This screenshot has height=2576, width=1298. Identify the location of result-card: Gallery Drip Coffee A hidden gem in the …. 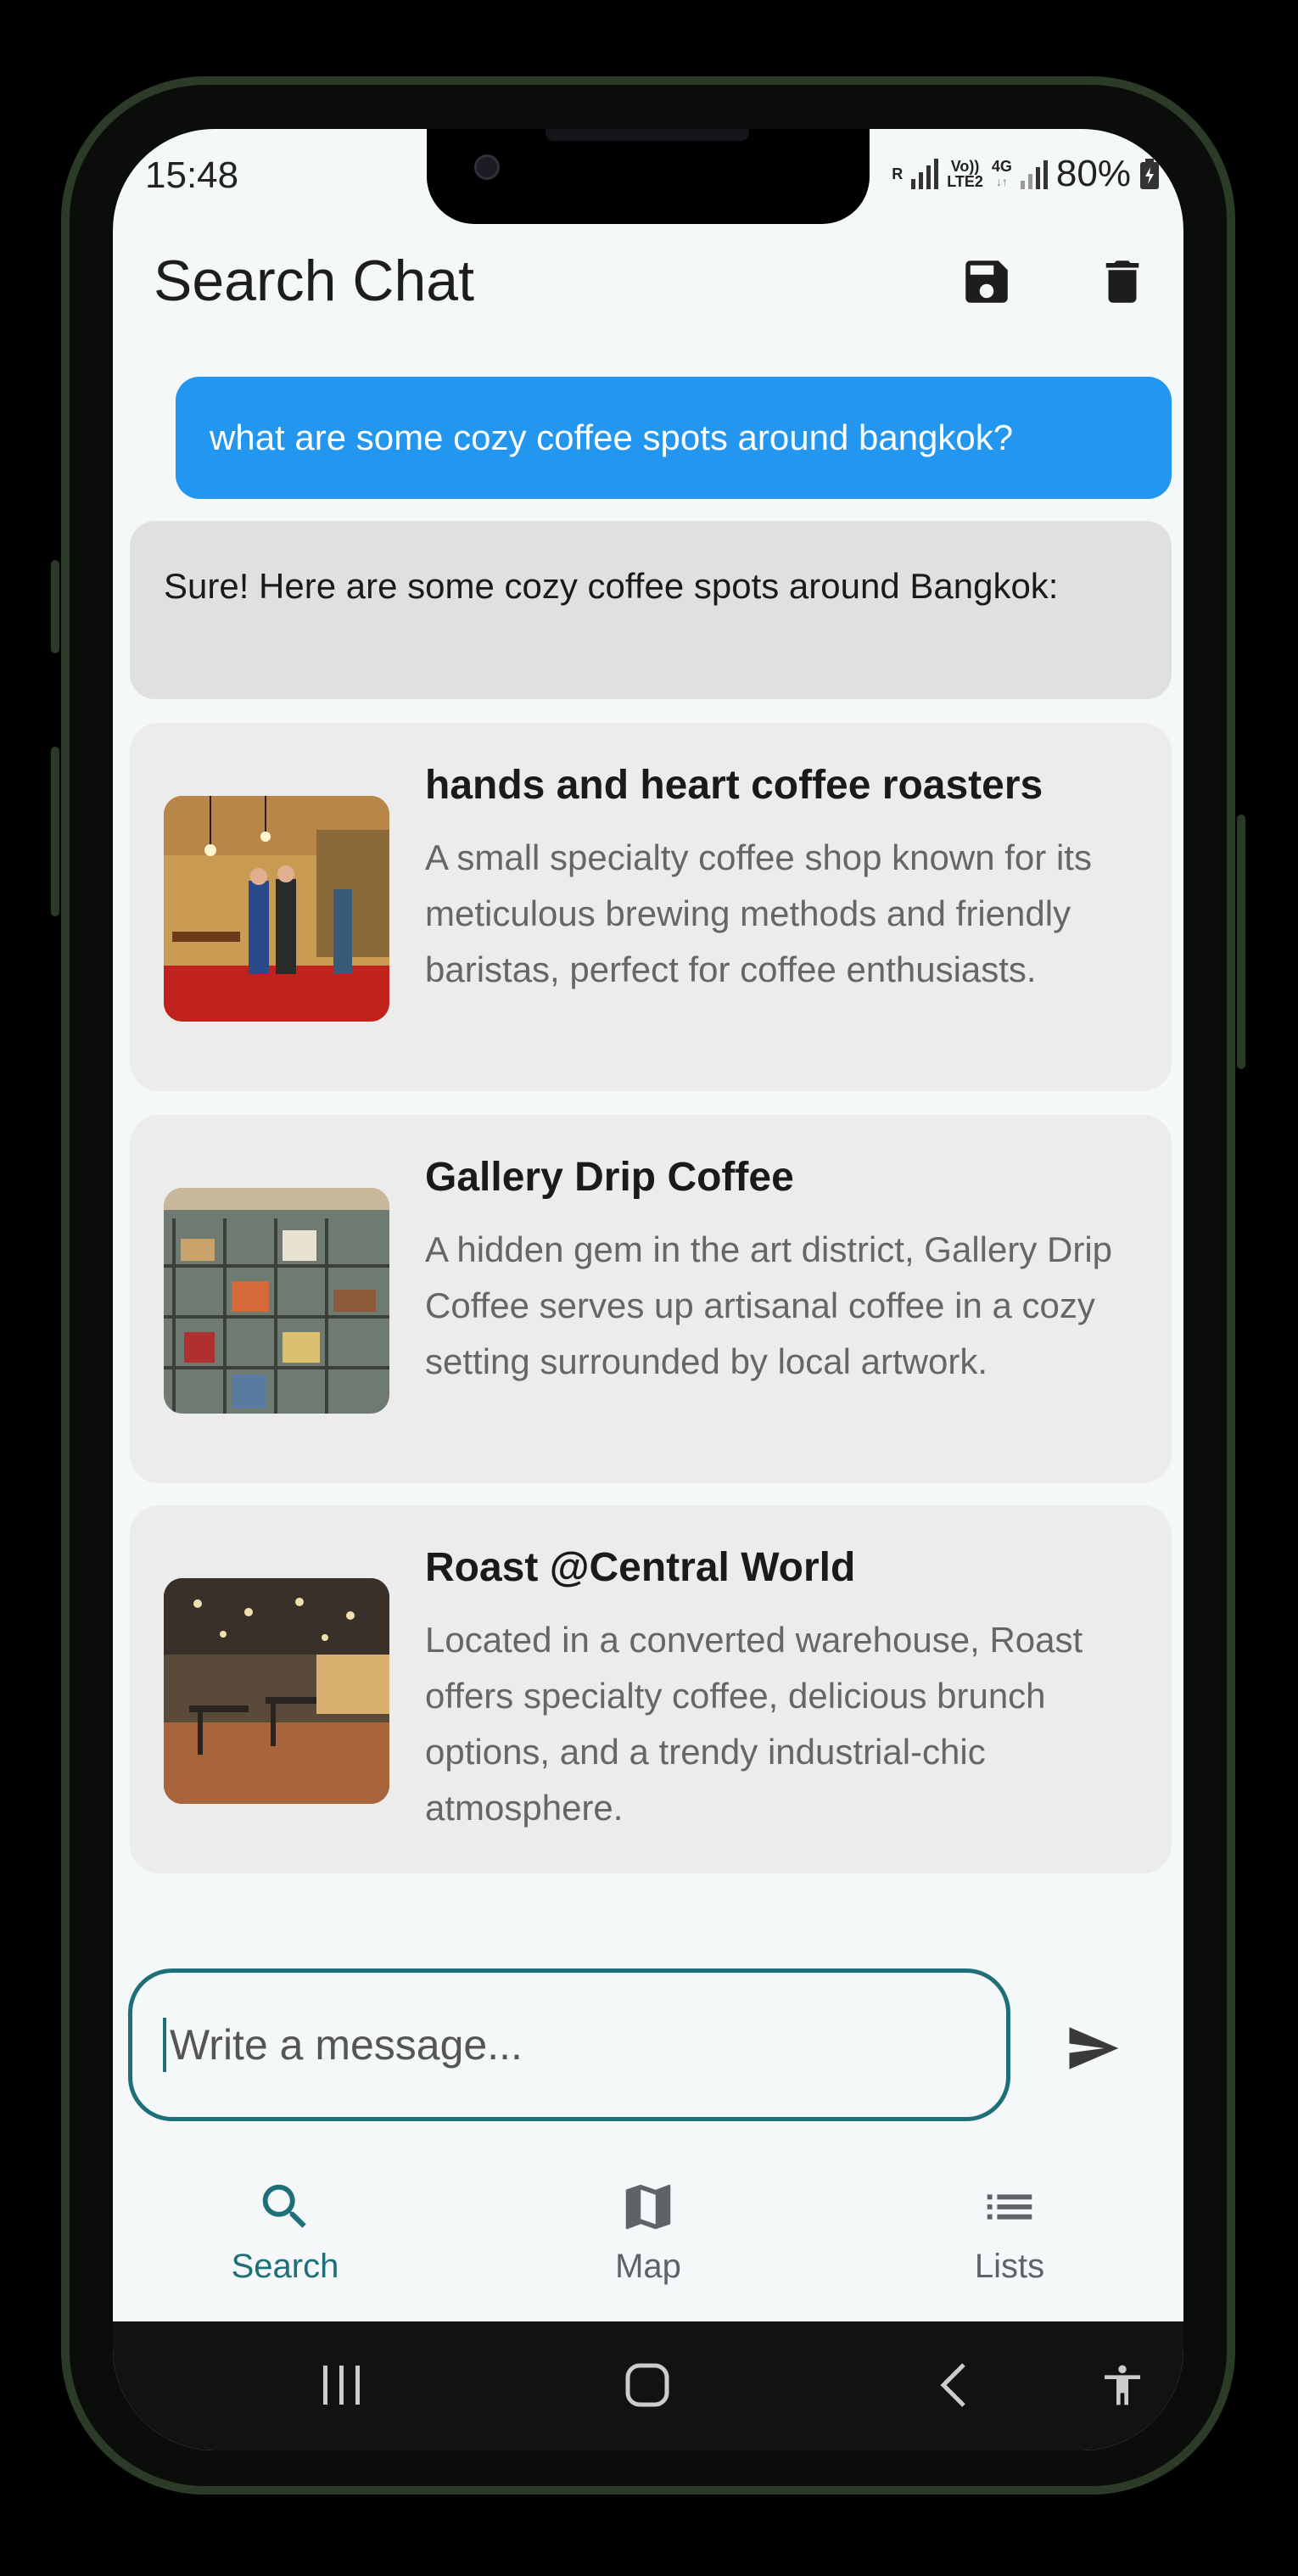
(651, 1299).